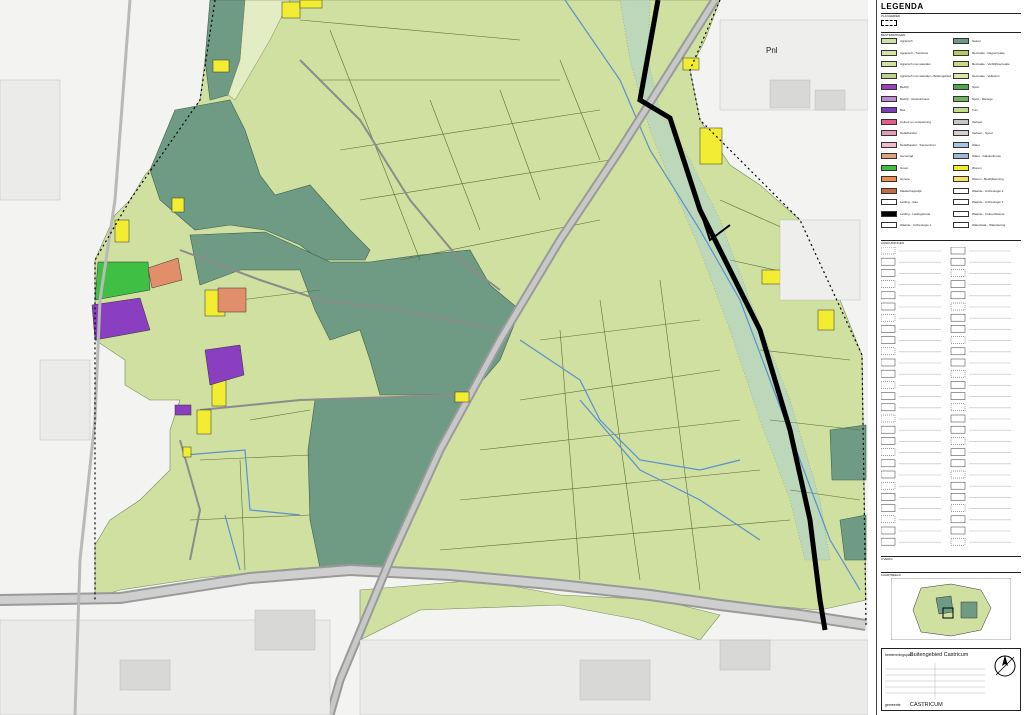  What do you see at coordinates (976, 87) in the screenshot?
I see `legend-zone-label: Sport` at bounding box center [976, 87].